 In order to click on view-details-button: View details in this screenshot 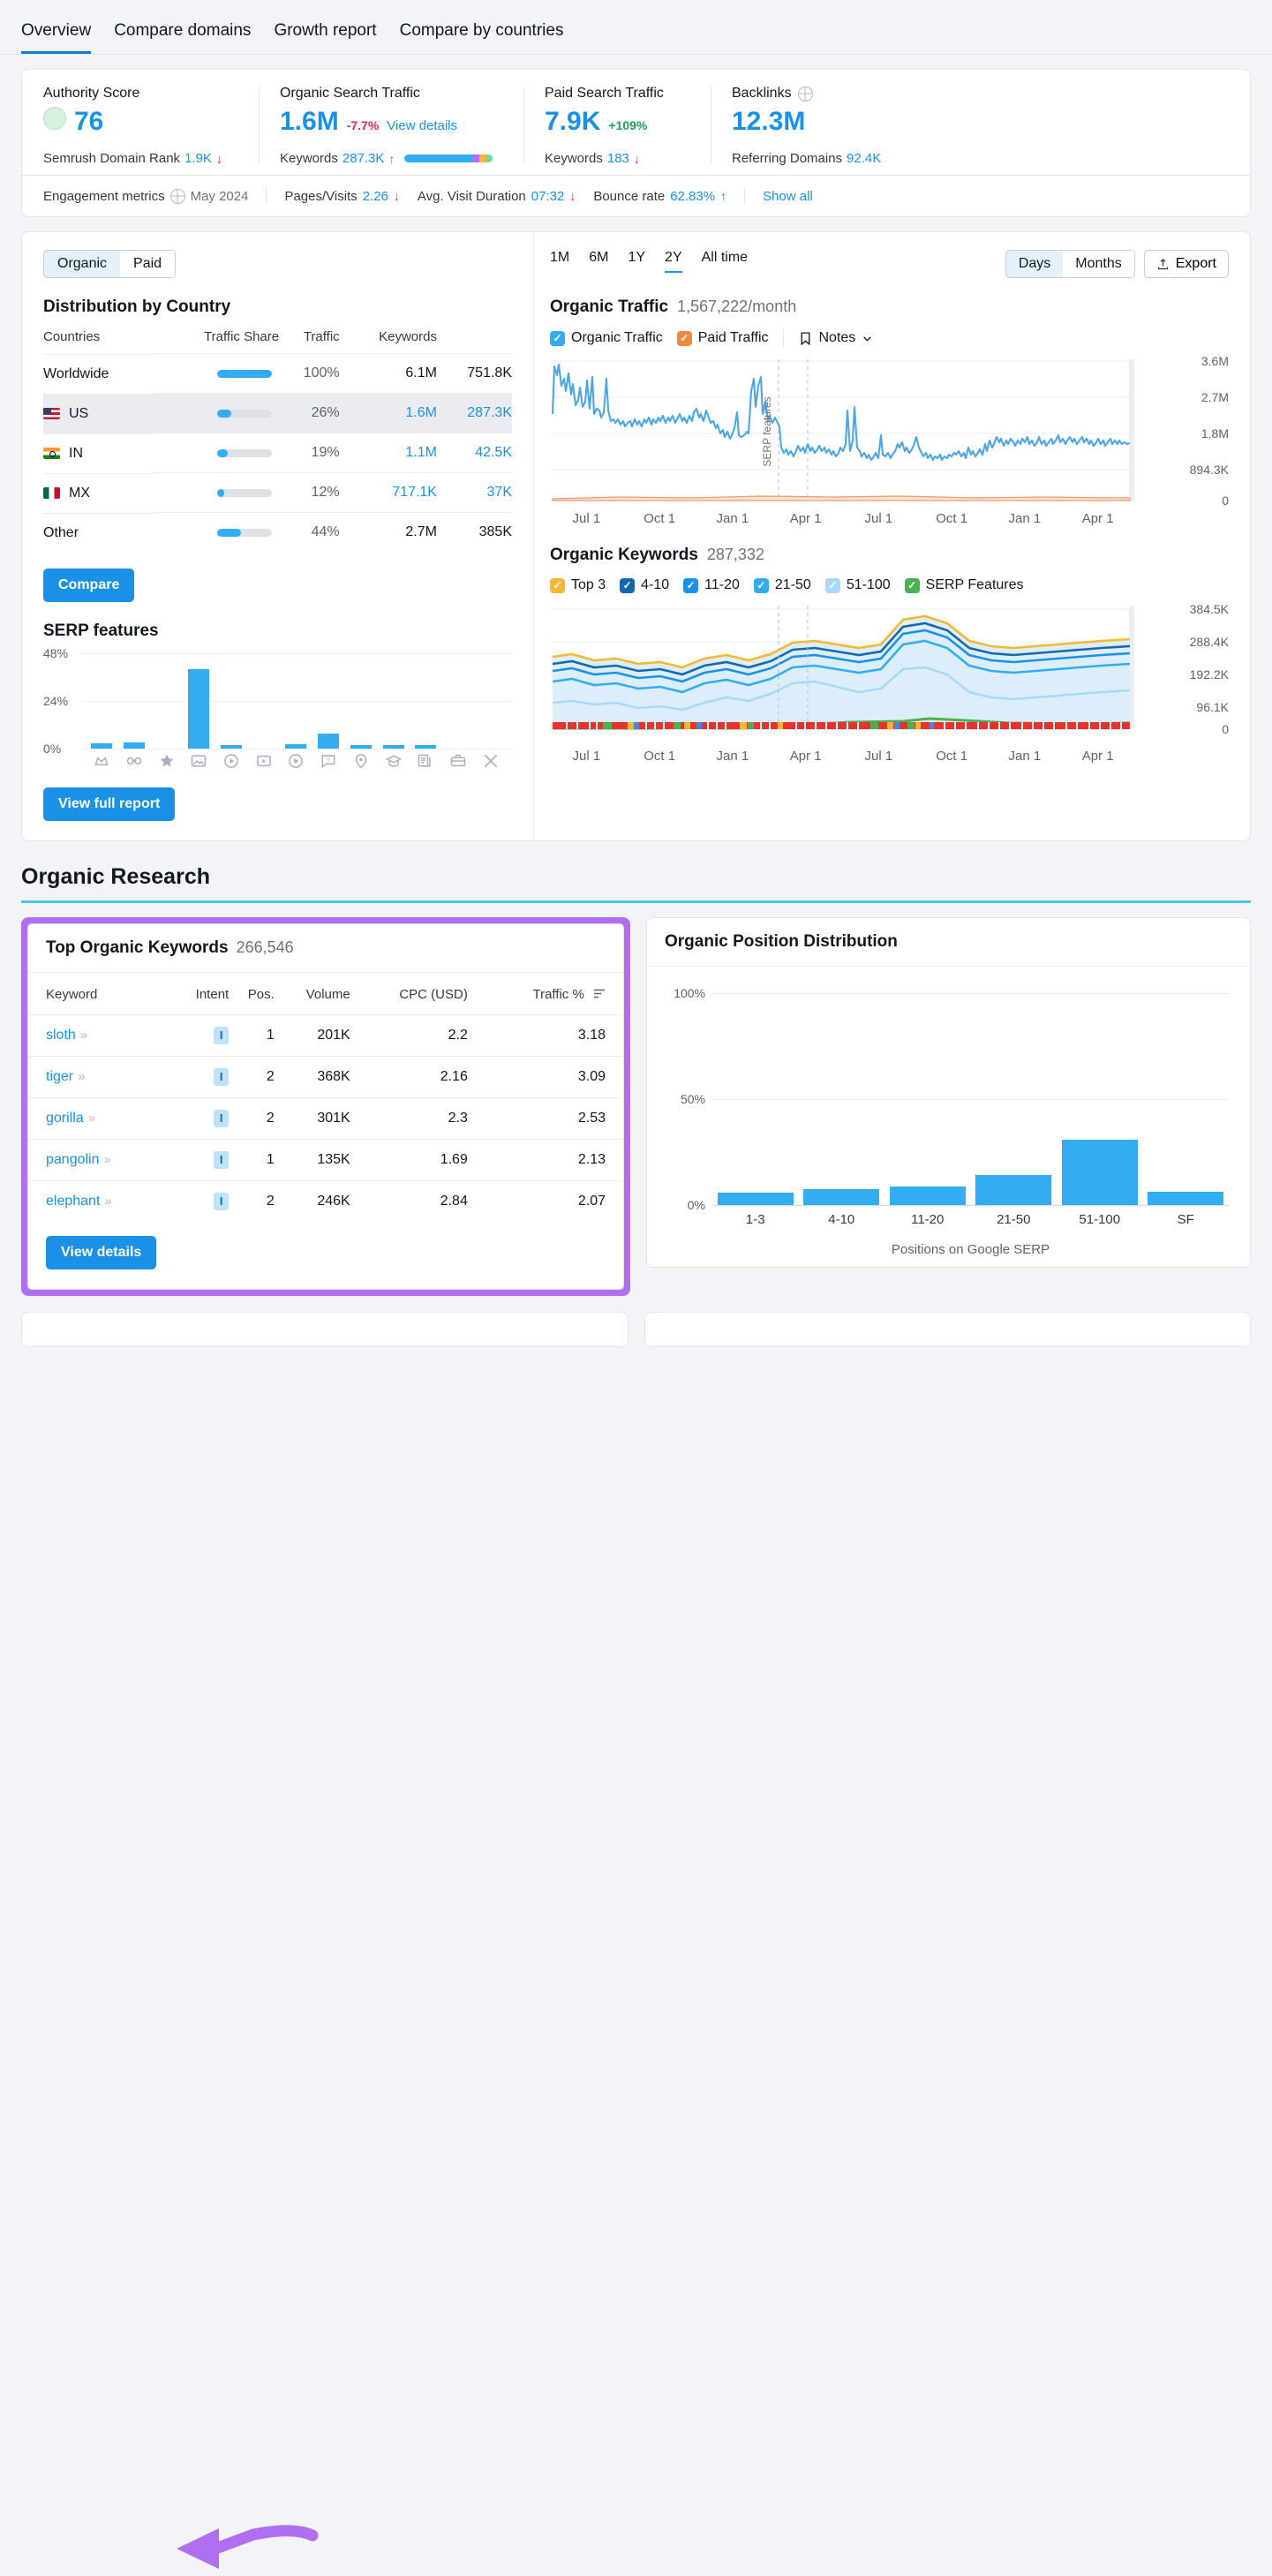, I will do `click(101, 1252)`.